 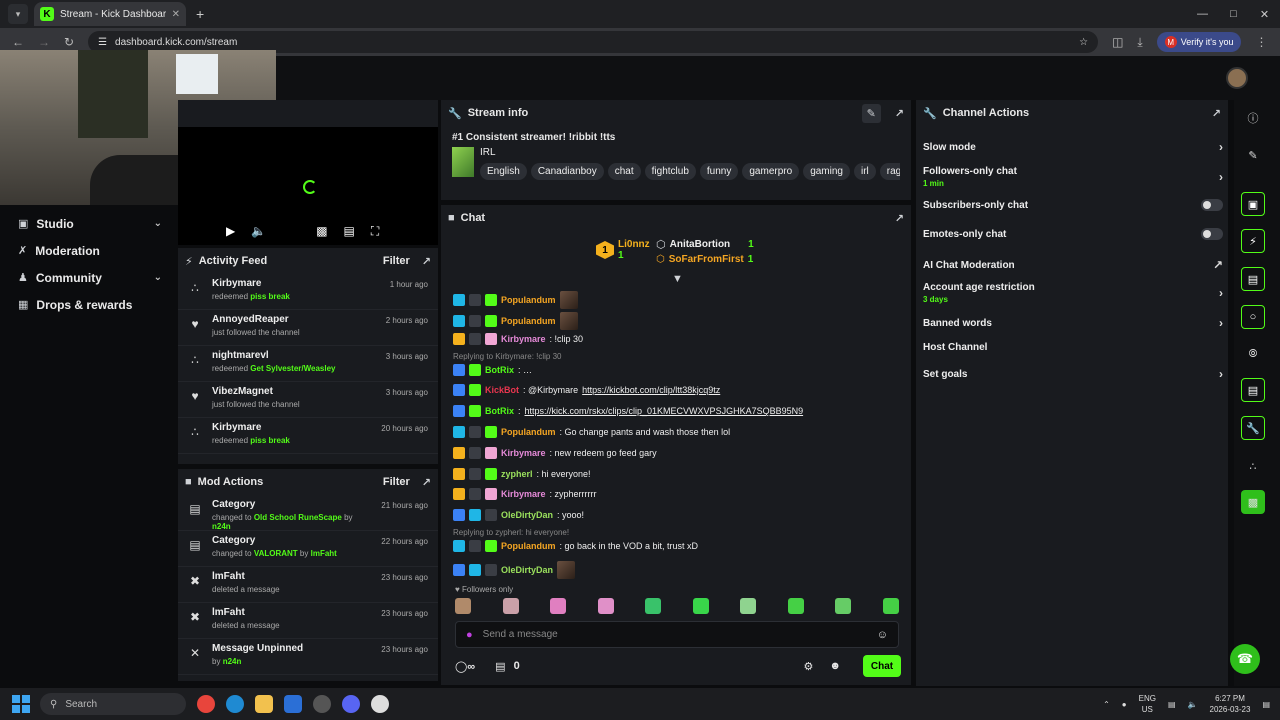 What do you see at coordinates (1264, 14) in the screenshot?
I see `close-window-icon: ✕` at bounding box center [1264, 14].